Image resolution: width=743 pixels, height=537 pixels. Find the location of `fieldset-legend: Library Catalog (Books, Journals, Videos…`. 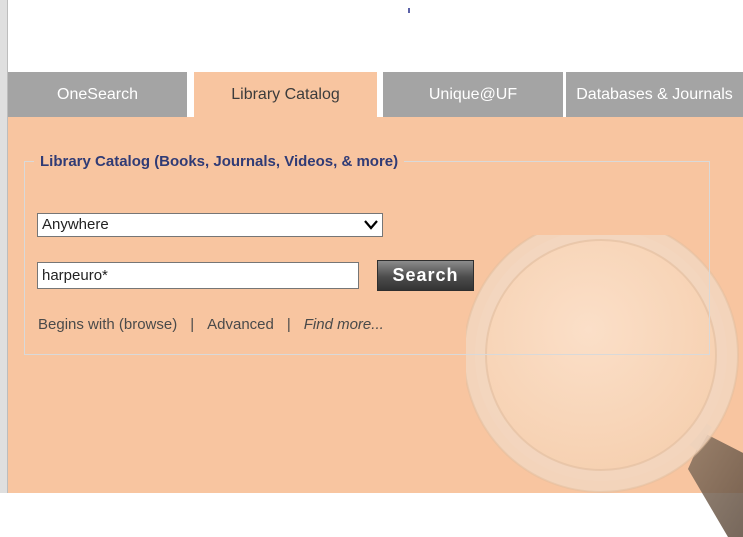

fieldset-legend: Library Catalog (Books, Journals, Videos… is located at coordinates (219, 161).